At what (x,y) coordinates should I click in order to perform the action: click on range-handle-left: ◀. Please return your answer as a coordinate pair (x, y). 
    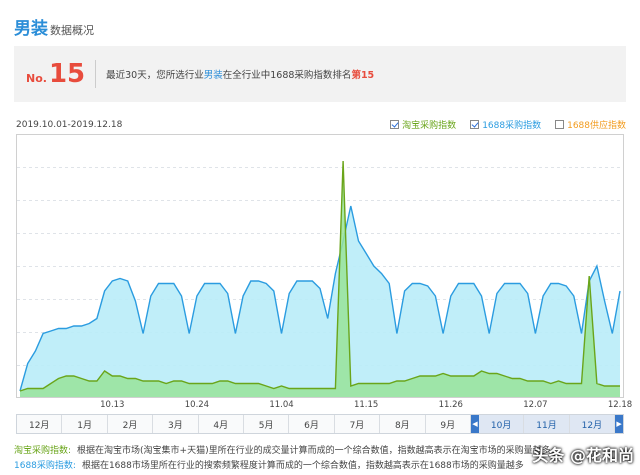
    Looking at the image, I should click on (474, 424).